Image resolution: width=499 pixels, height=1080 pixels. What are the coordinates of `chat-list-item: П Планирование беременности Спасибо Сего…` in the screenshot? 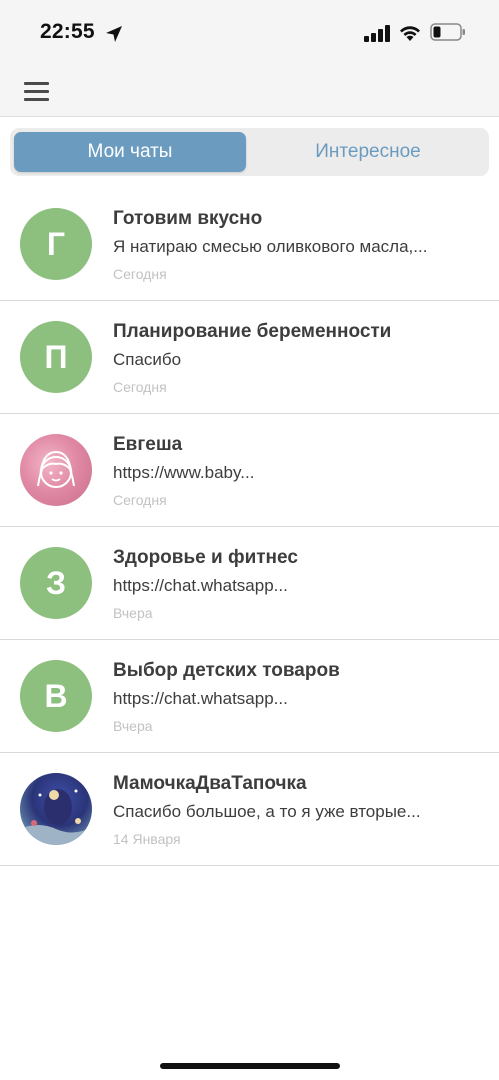 It's located at (249, 357).